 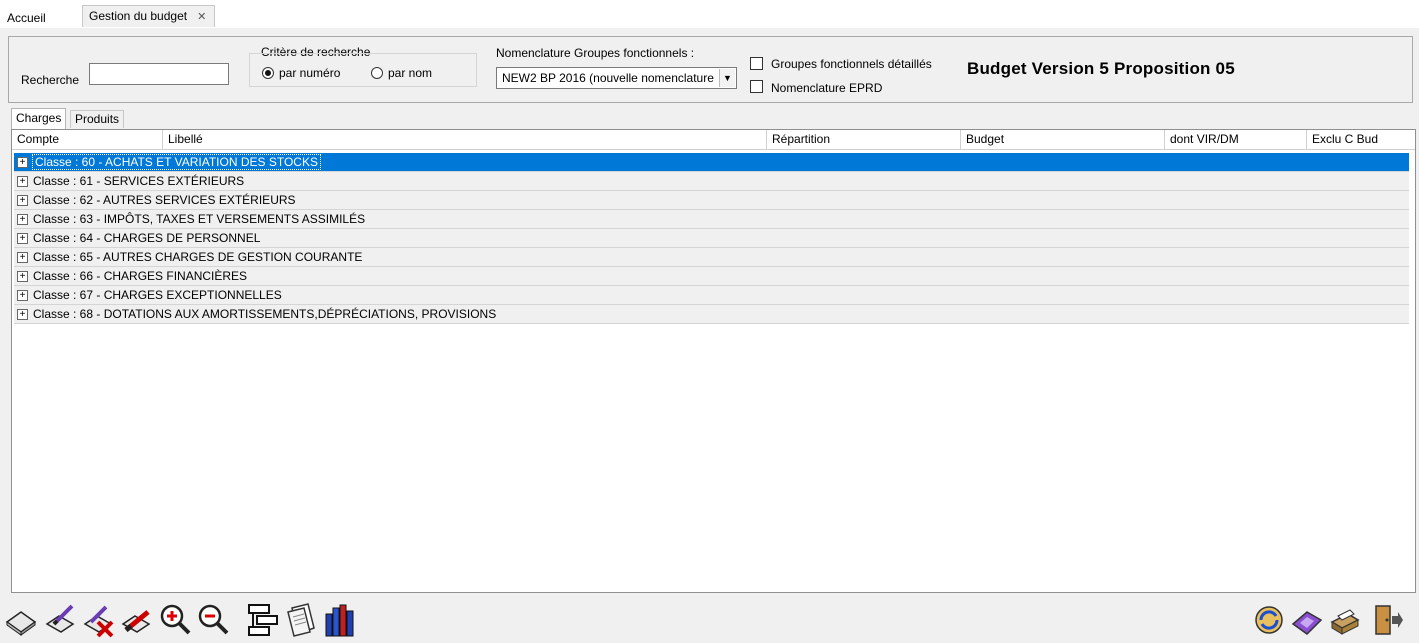 What do you see at coordinates (608, 78) in the screenshot?
I see `nomenclature-select-value: NEW2 BP 2016 (nouvelle nomenclature` at bounding box center [608, 78].